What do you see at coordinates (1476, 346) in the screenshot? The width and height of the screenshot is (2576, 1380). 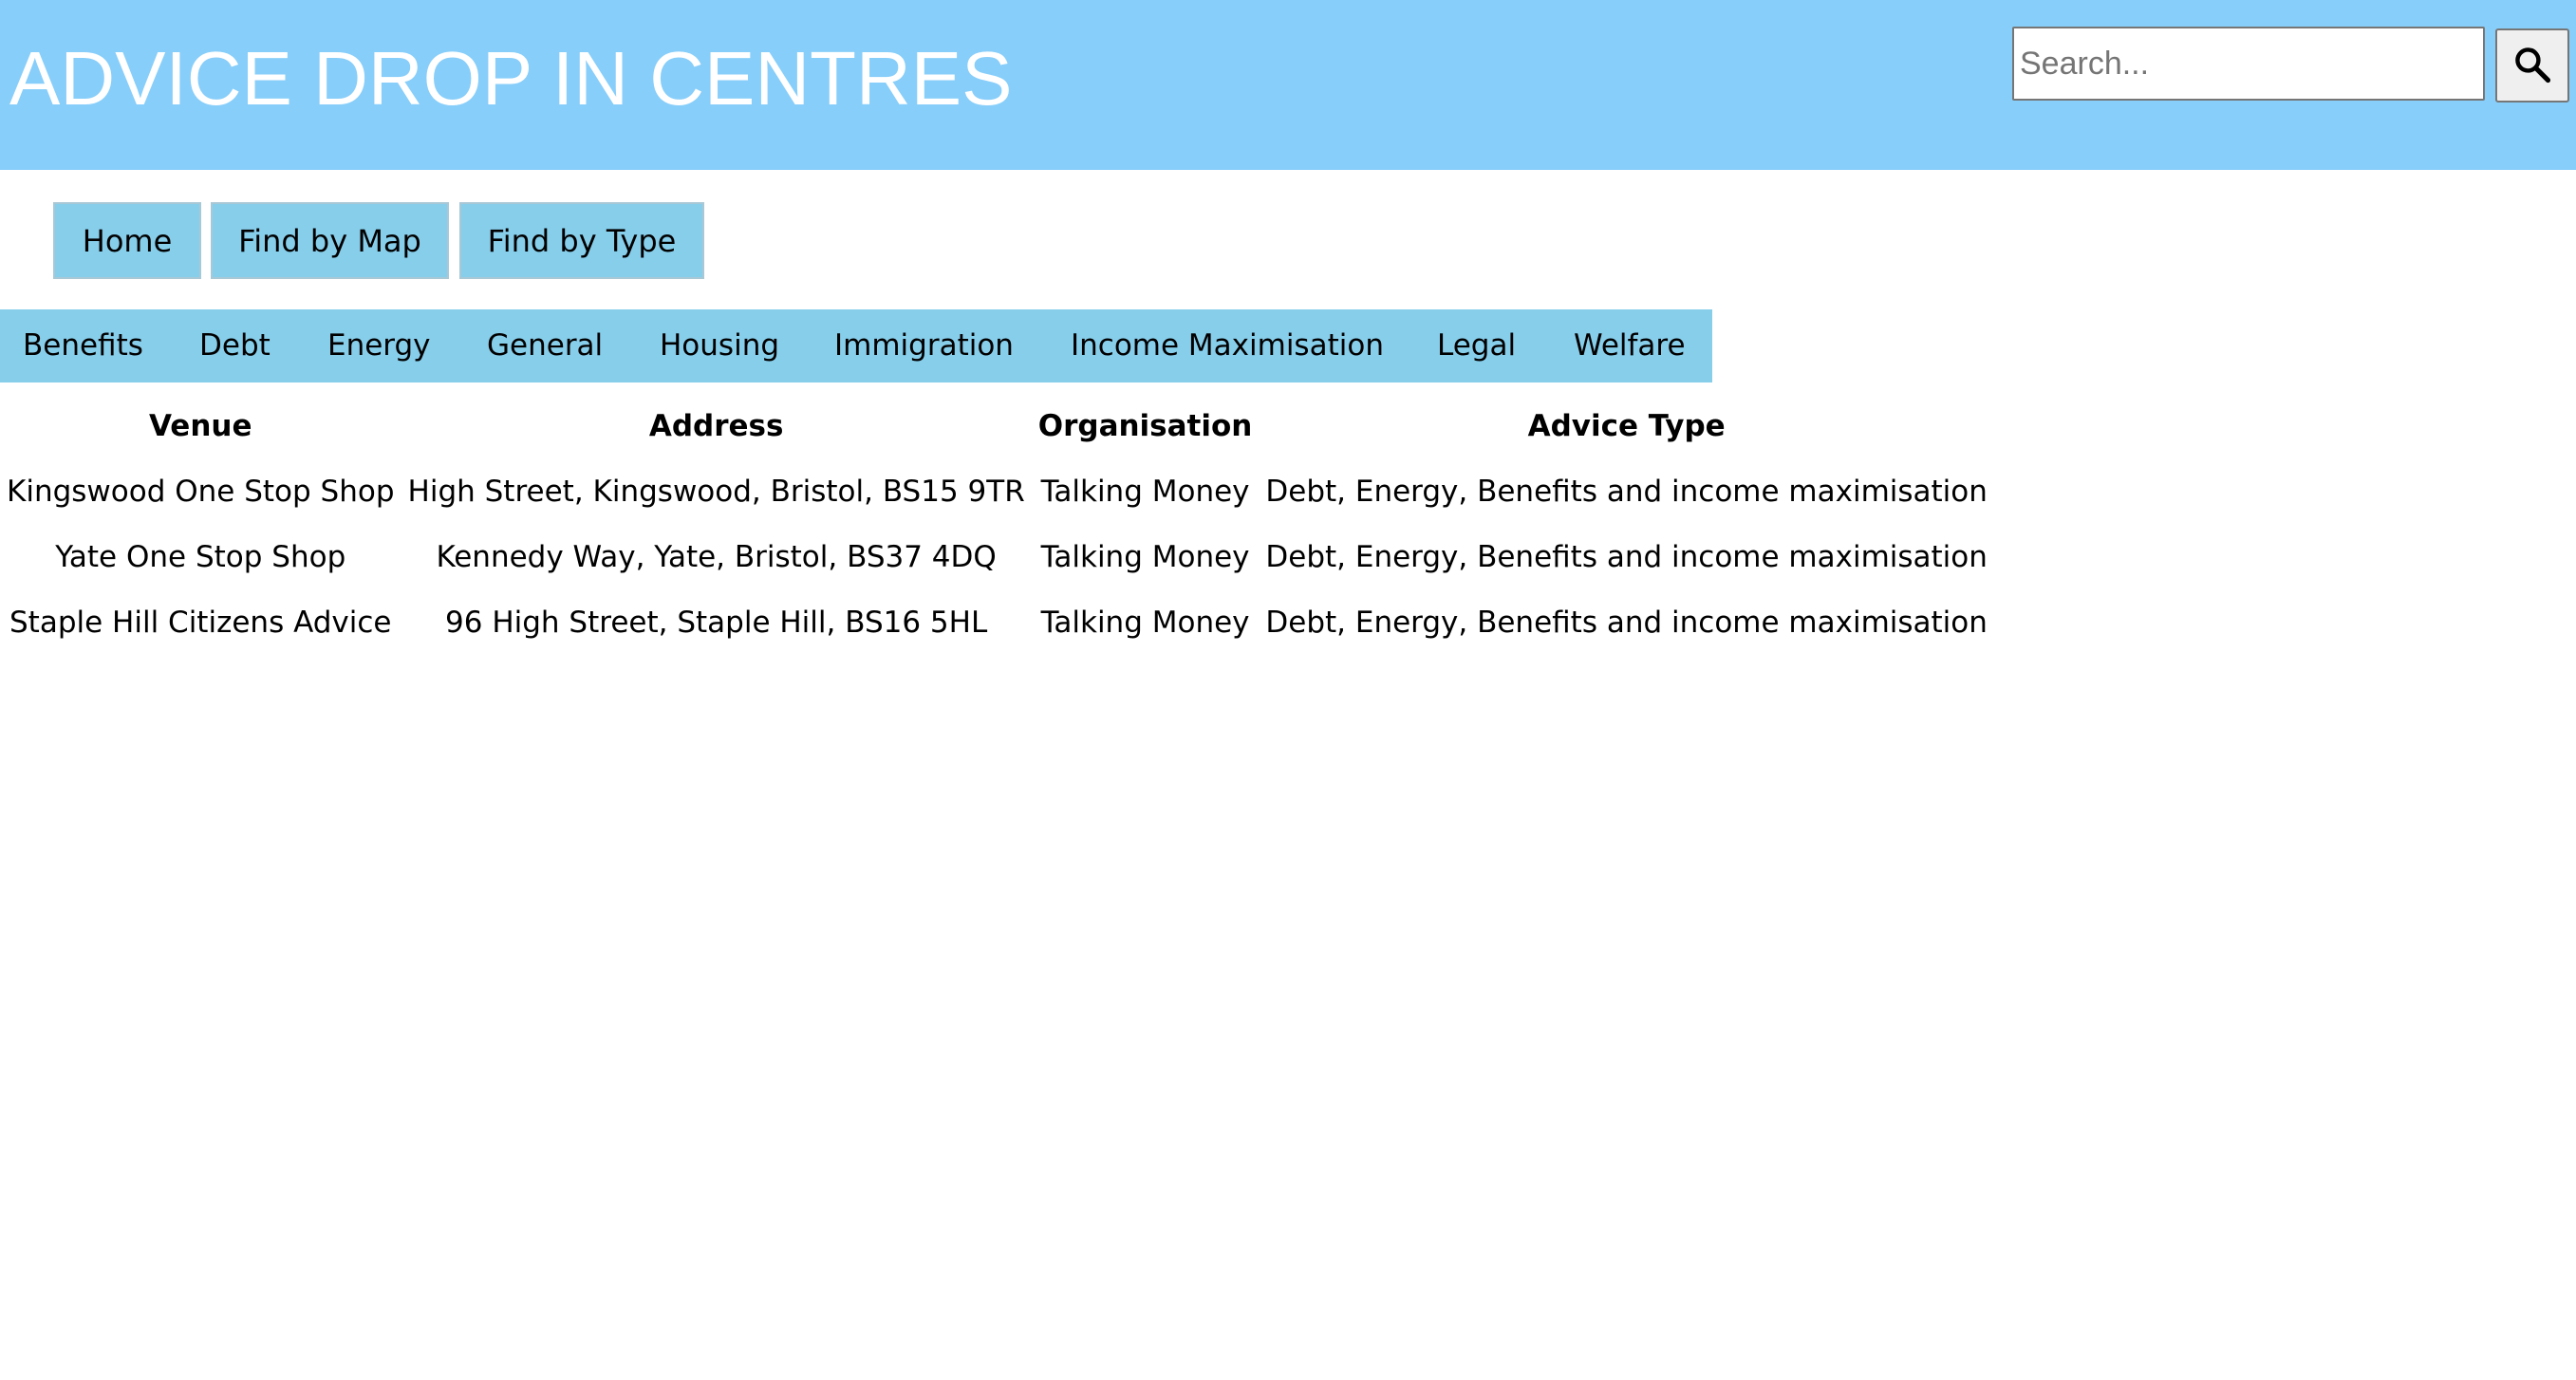 I see `type-link-legal: Legal` at bounding box center [1476, 346].